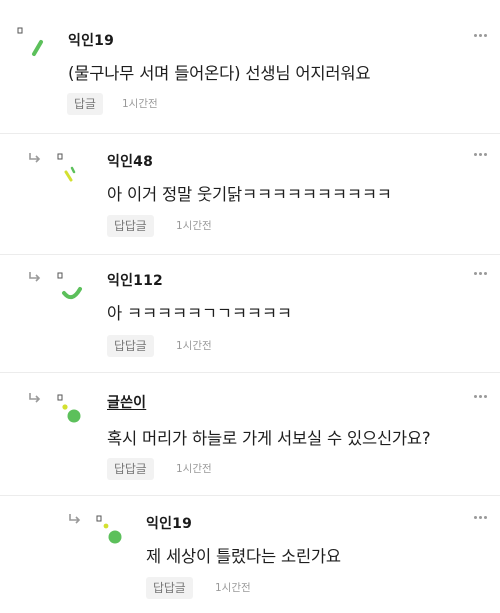  I want to click on comment-author: 익인112, so click(135, 280).